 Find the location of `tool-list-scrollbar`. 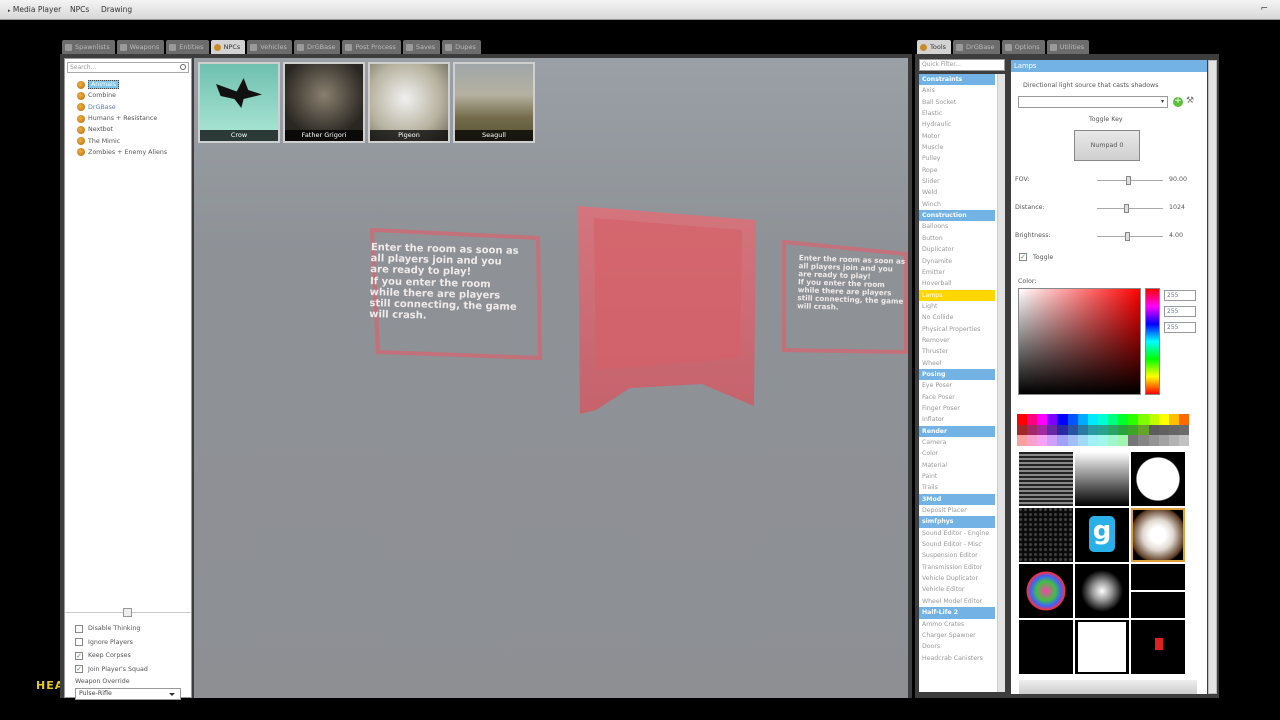

tool-list-scrollbar is located at coordinates (1001, 383).